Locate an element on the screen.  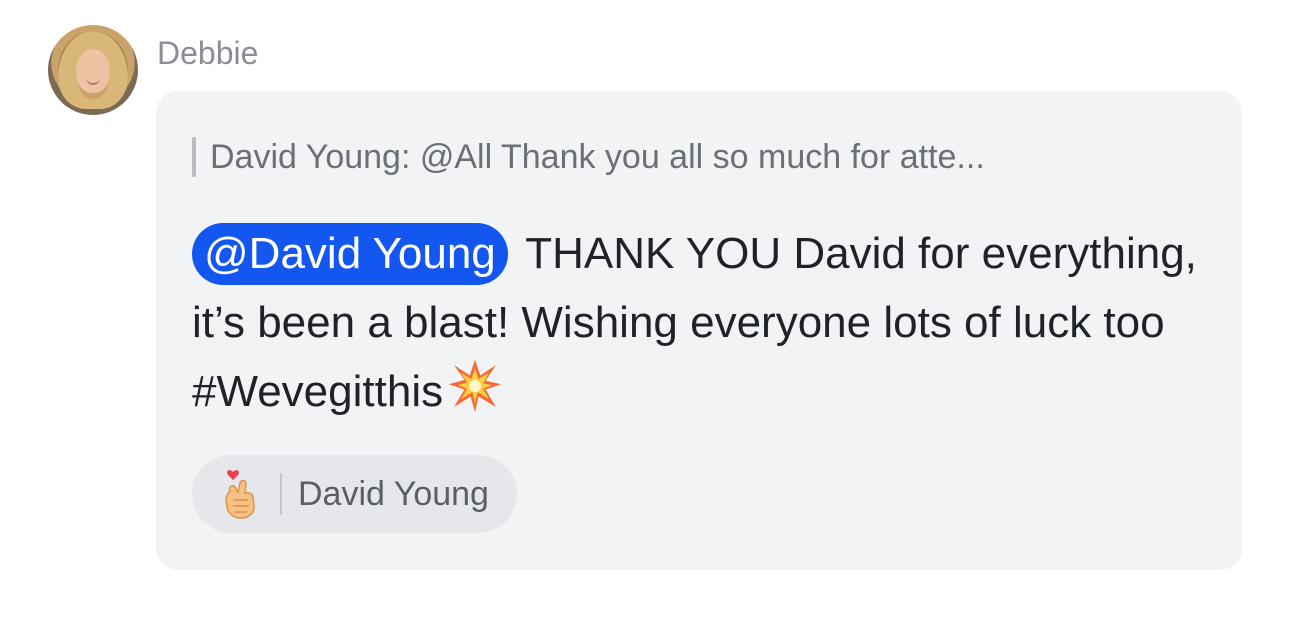
reaction-pill: David Young is located at coordinates (354, 494).